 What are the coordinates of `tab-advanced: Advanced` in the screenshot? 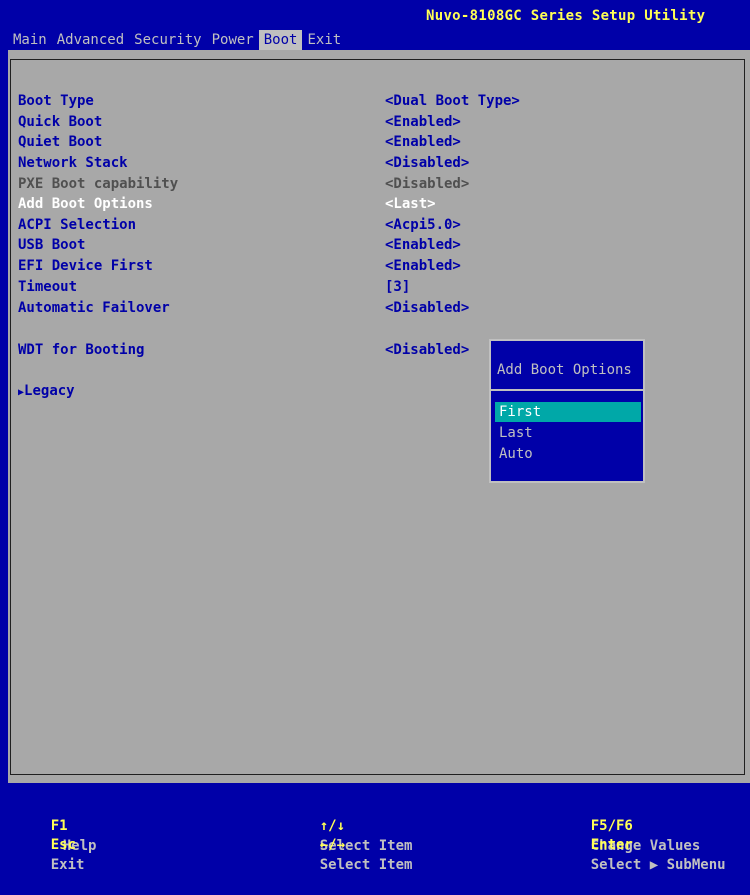 It's located at (90, 40).